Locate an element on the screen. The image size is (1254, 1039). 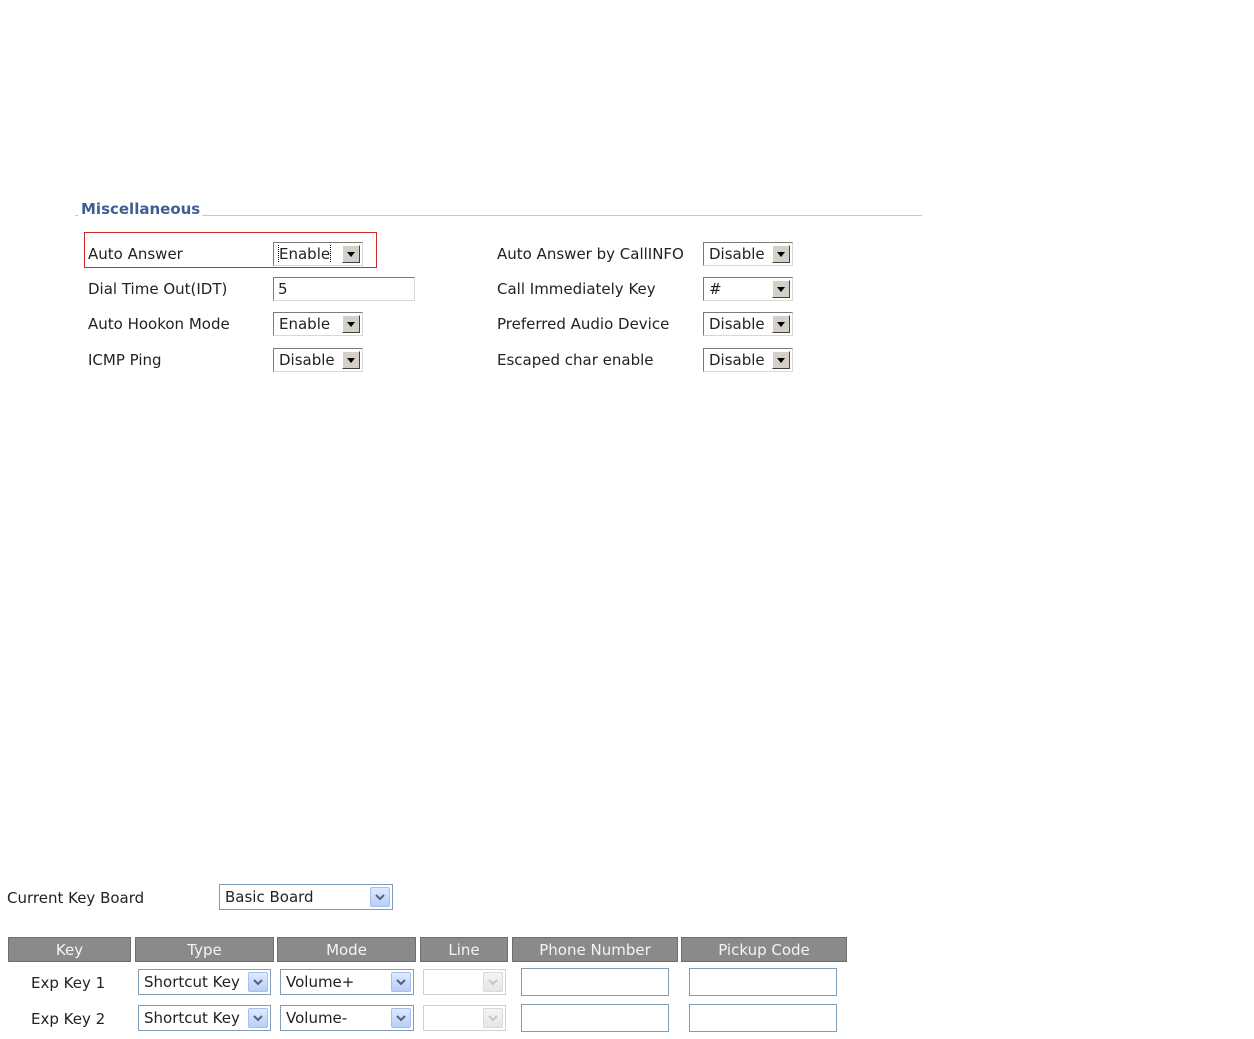
exp-key-2-line-select is located at coordinates (464, 1018).